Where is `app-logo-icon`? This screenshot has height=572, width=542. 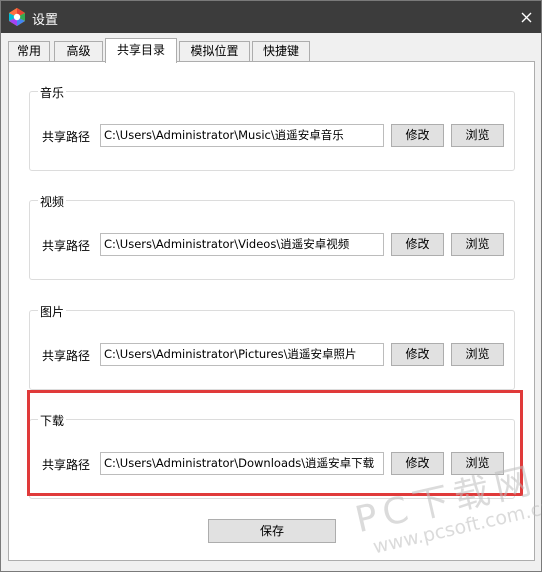
app-logo-icon is located at coordinates (17, 17).